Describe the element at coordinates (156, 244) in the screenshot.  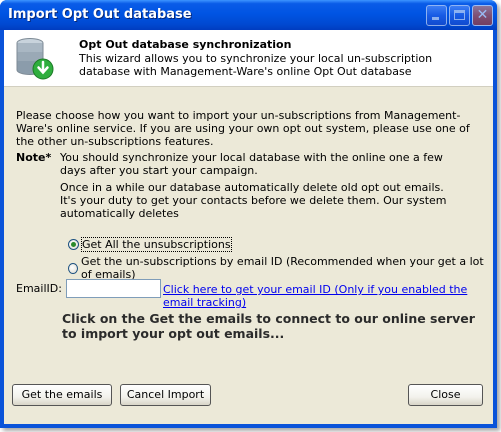
I see `option-get-all-label: Get All the unsubscriptions` at that location.